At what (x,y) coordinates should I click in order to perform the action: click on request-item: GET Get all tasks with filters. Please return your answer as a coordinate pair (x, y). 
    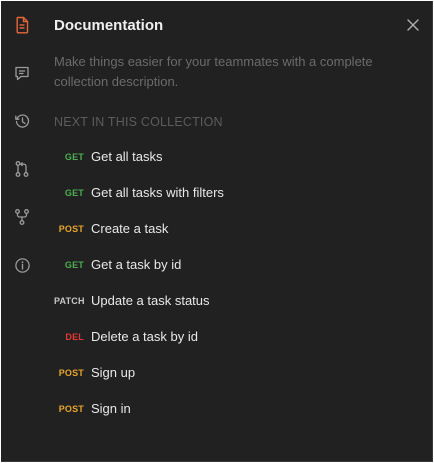
    Looking at the image, I should click on (243, 193).